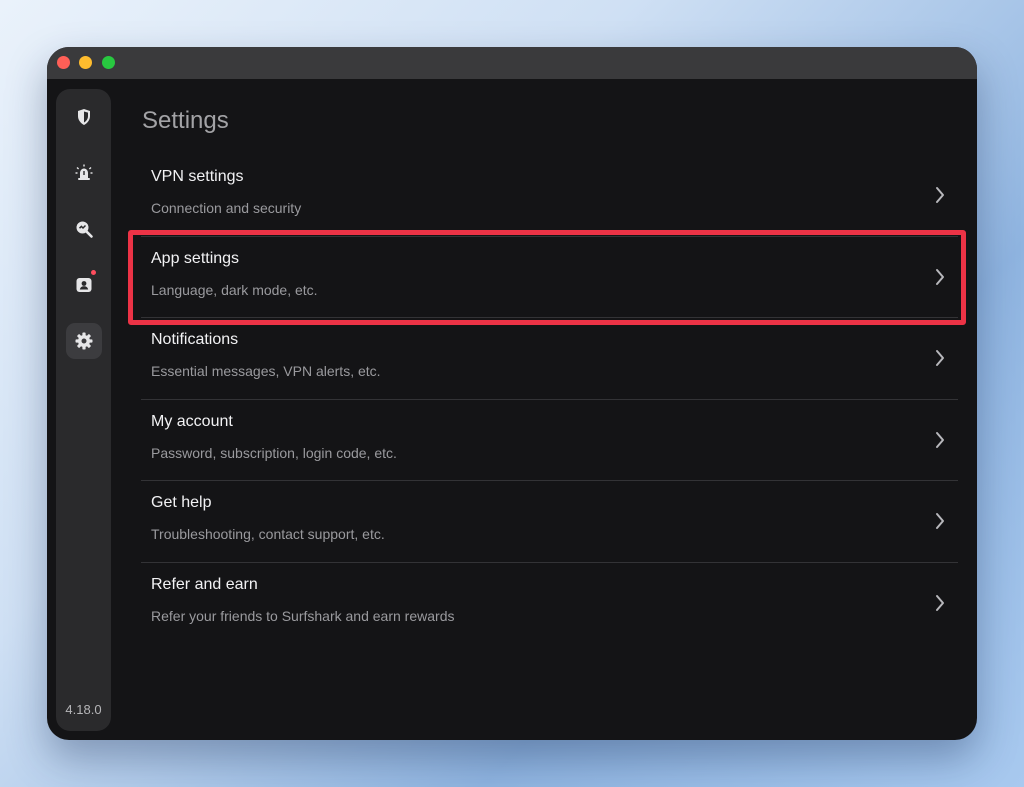  What do you see at coordinates (274, 452) in the screenshot?
I see `row-subtitle: Password, subscription, login code, etc.` at bounding box center [274, 452].